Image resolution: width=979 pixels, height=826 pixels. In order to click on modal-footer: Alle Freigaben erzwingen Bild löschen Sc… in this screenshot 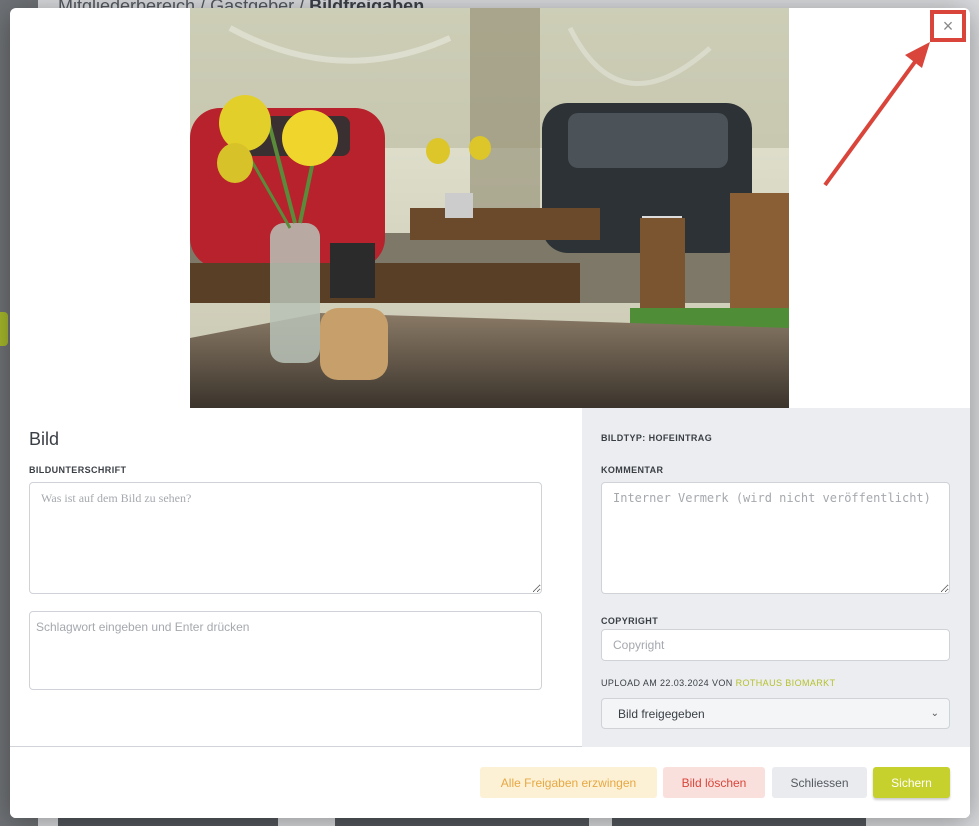, I will do `click(490, 782)`.